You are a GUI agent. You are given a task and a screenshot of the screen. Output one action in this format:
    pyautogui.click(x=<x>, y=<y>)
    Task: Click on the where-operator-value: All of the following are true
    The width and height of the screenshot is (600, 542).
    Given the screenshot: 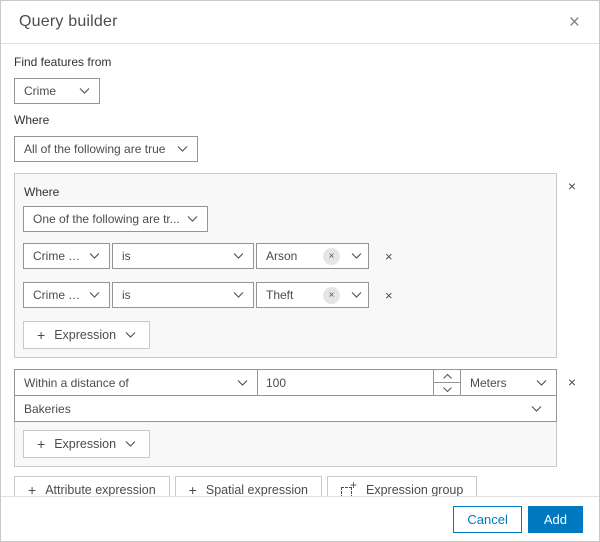 What is the action you would take?
    pyautogui.click(x=95, y=149)
    